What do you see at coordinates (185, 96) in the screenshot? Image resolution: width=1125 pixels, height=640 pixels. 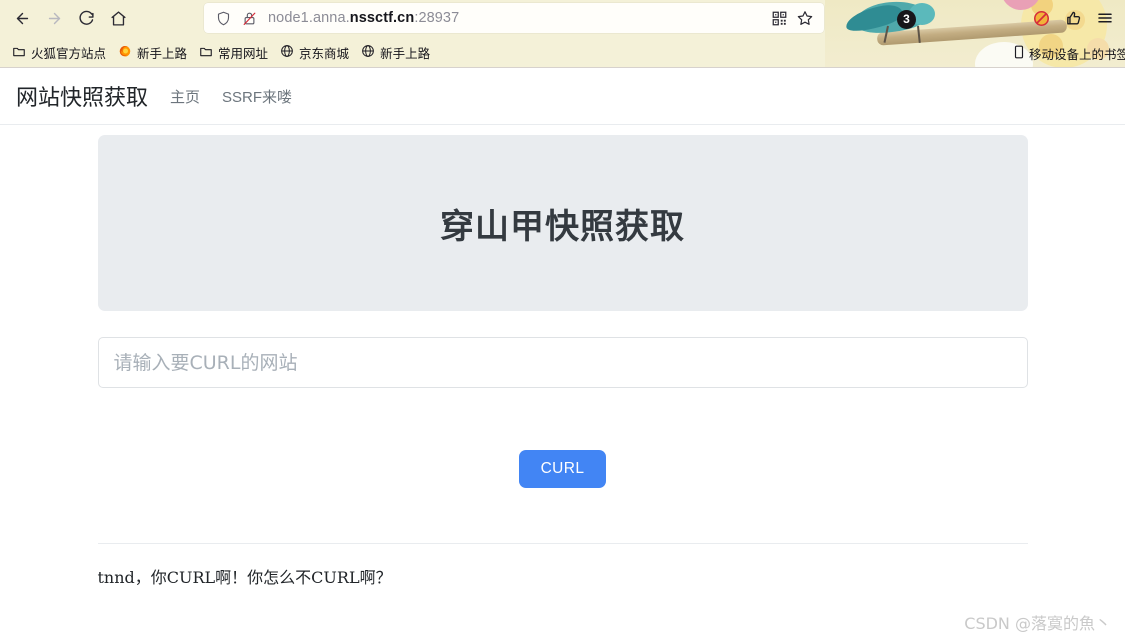 I see `nav-link-home: 主页` at bounding box center [185, 96].